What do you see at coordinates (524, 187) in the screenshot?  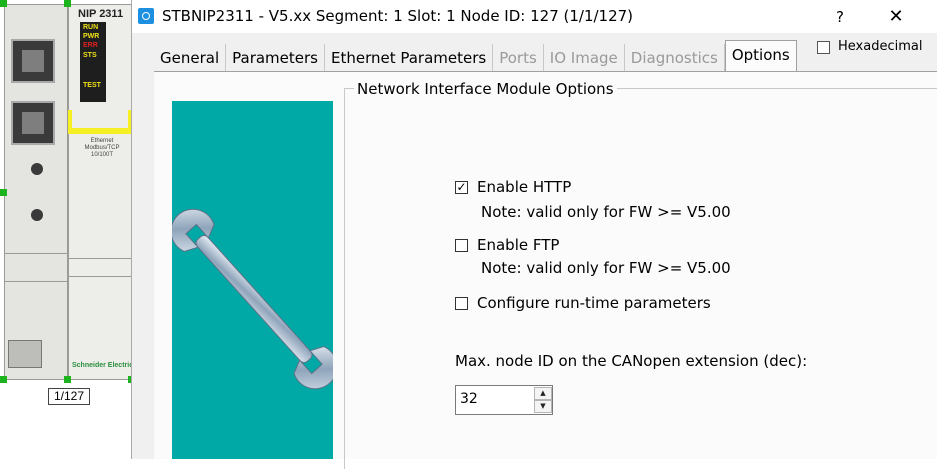 I see `enable-http-label: Enable HTTP` at bounding box center [524, 187].